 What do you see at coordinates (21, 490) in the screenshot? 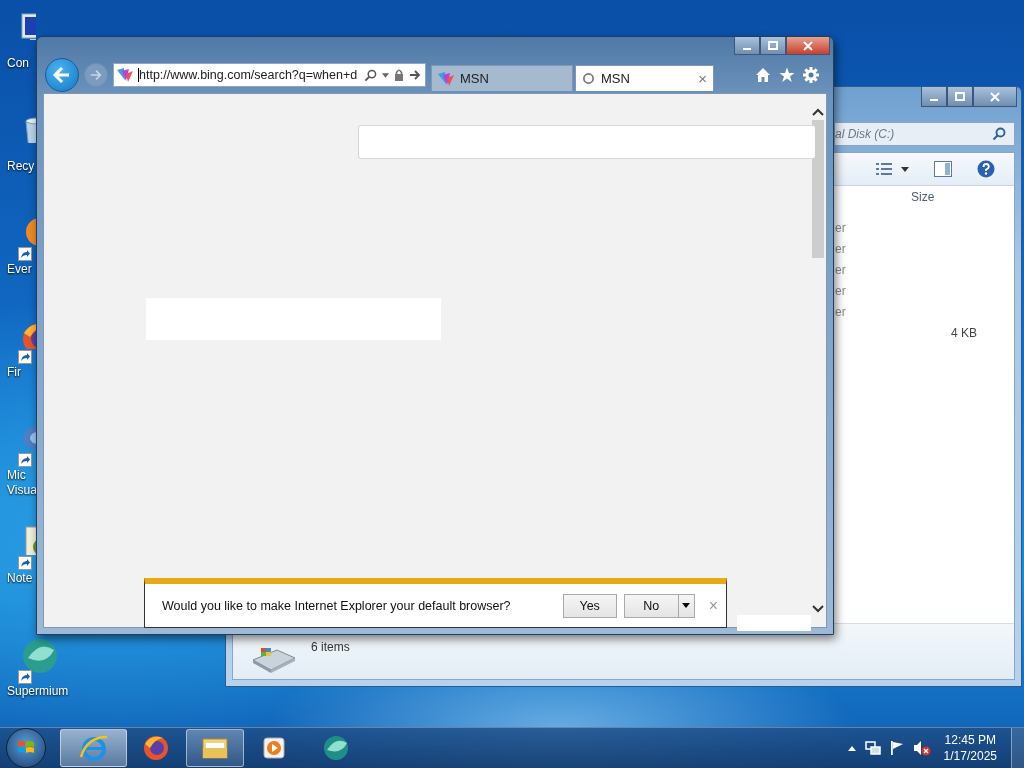
I see `icon-label: Visua` at bounding box center [21, 490].